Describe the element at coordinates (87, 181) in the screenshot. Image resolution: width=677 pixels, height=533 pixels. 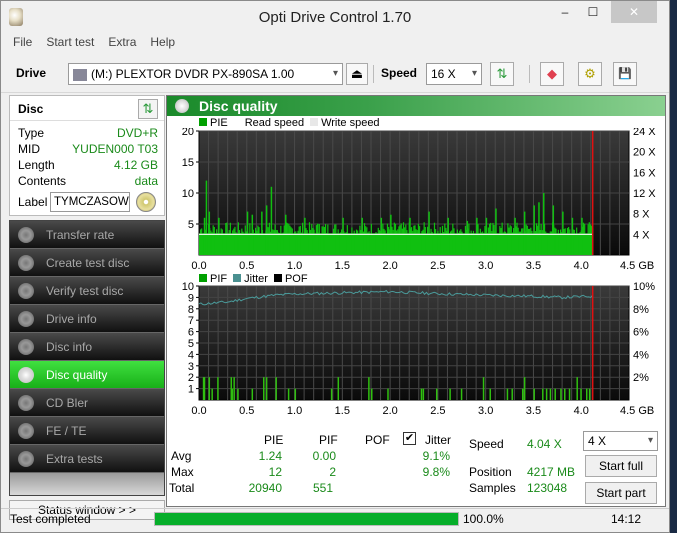
I see `disc-contents-row: Contents data` at that location.